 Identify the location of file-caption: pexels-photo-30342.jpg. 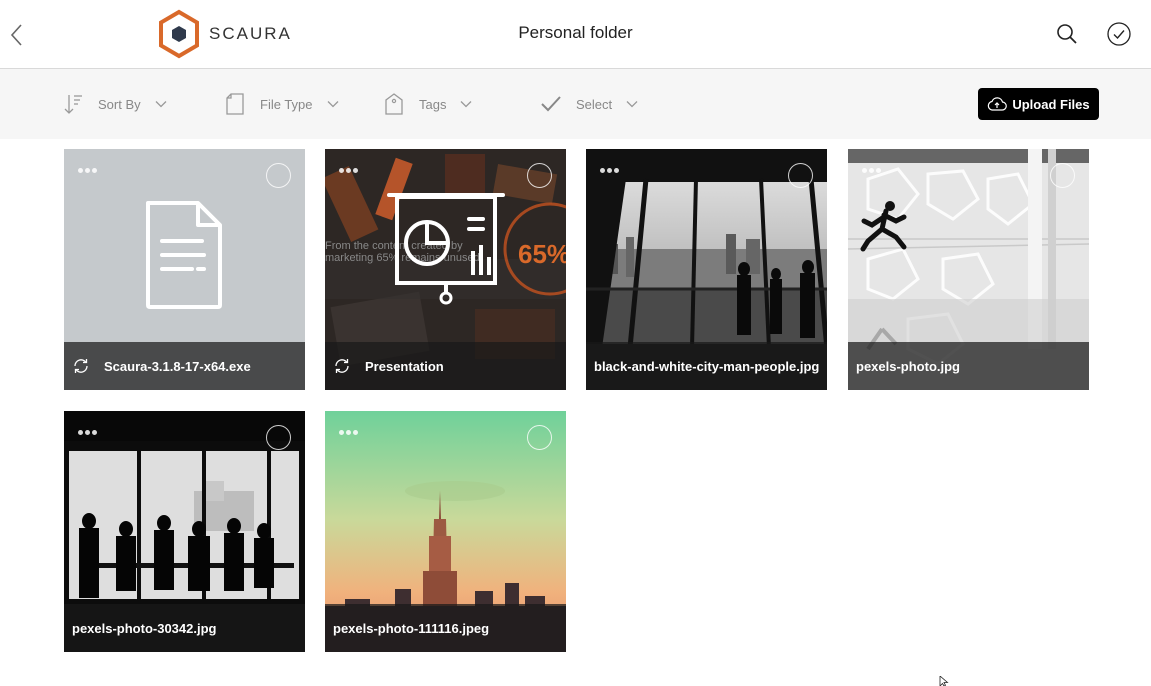
(184, 628).